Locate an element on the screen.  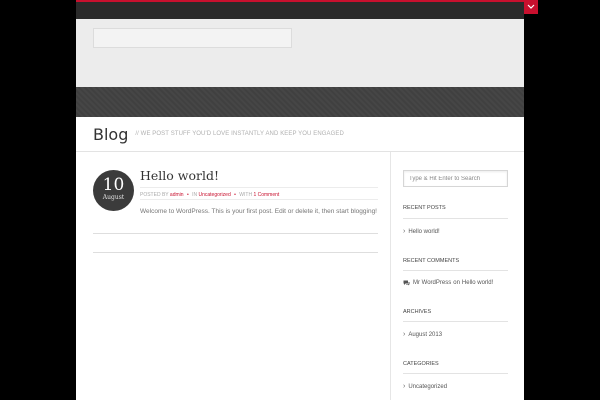
main-navigation is located at coordinates (300, 102).